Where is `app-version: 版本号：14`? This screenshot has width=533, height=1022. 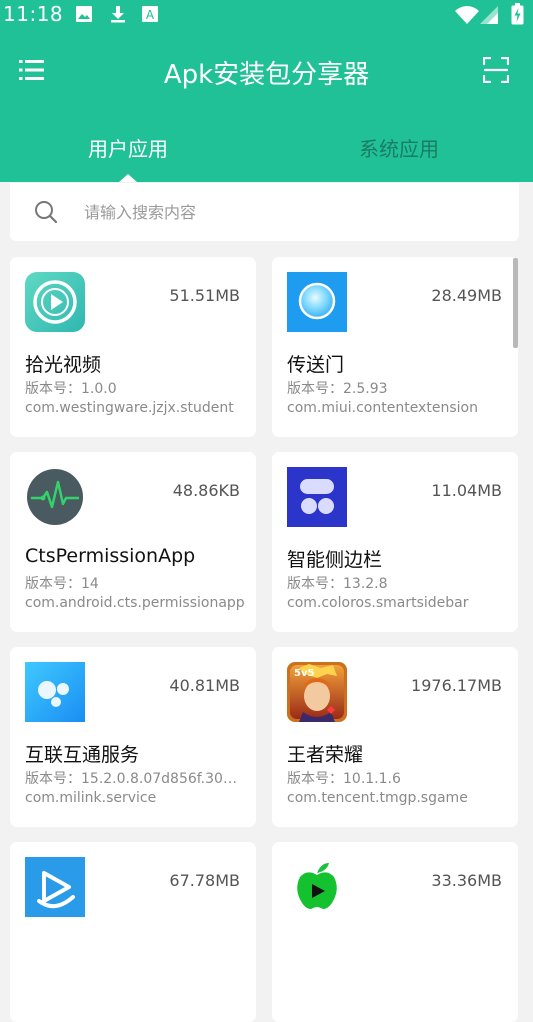 app-version: 版本号：14 is located at coordinates (62, 584).